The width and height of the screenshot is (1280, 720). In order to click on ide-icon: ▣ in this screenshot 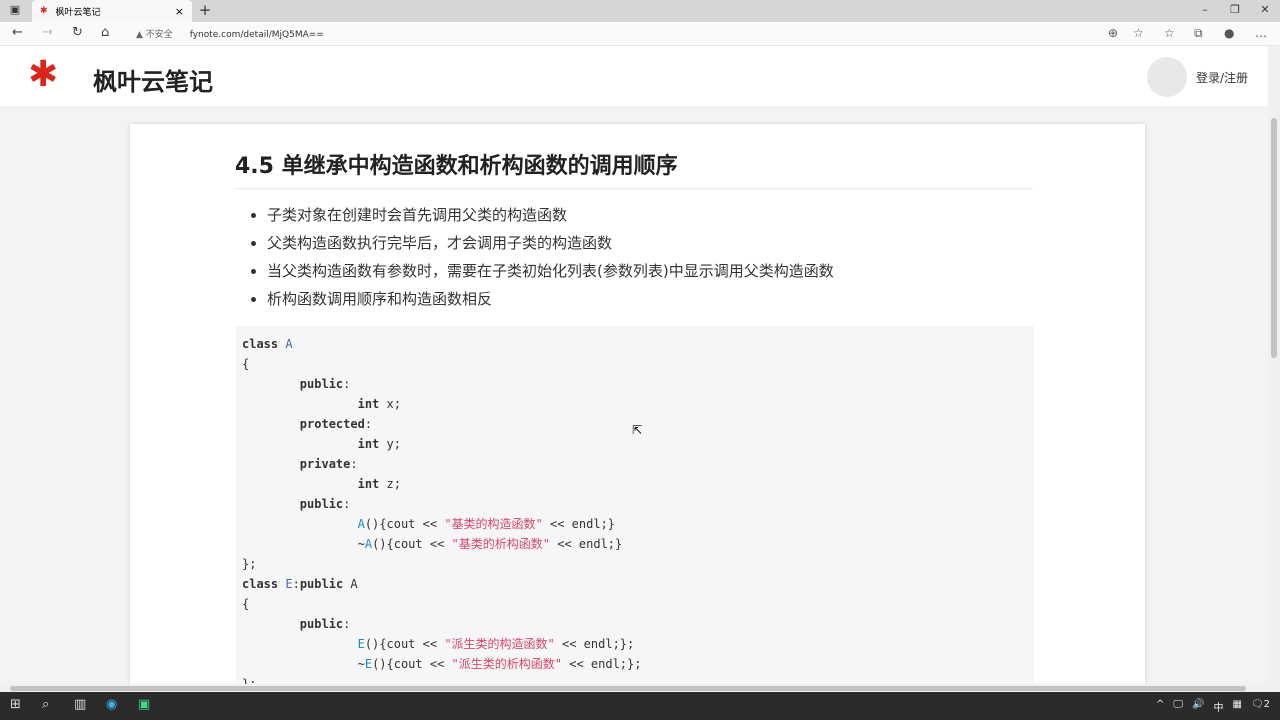, I will do `click(144, 704)`.